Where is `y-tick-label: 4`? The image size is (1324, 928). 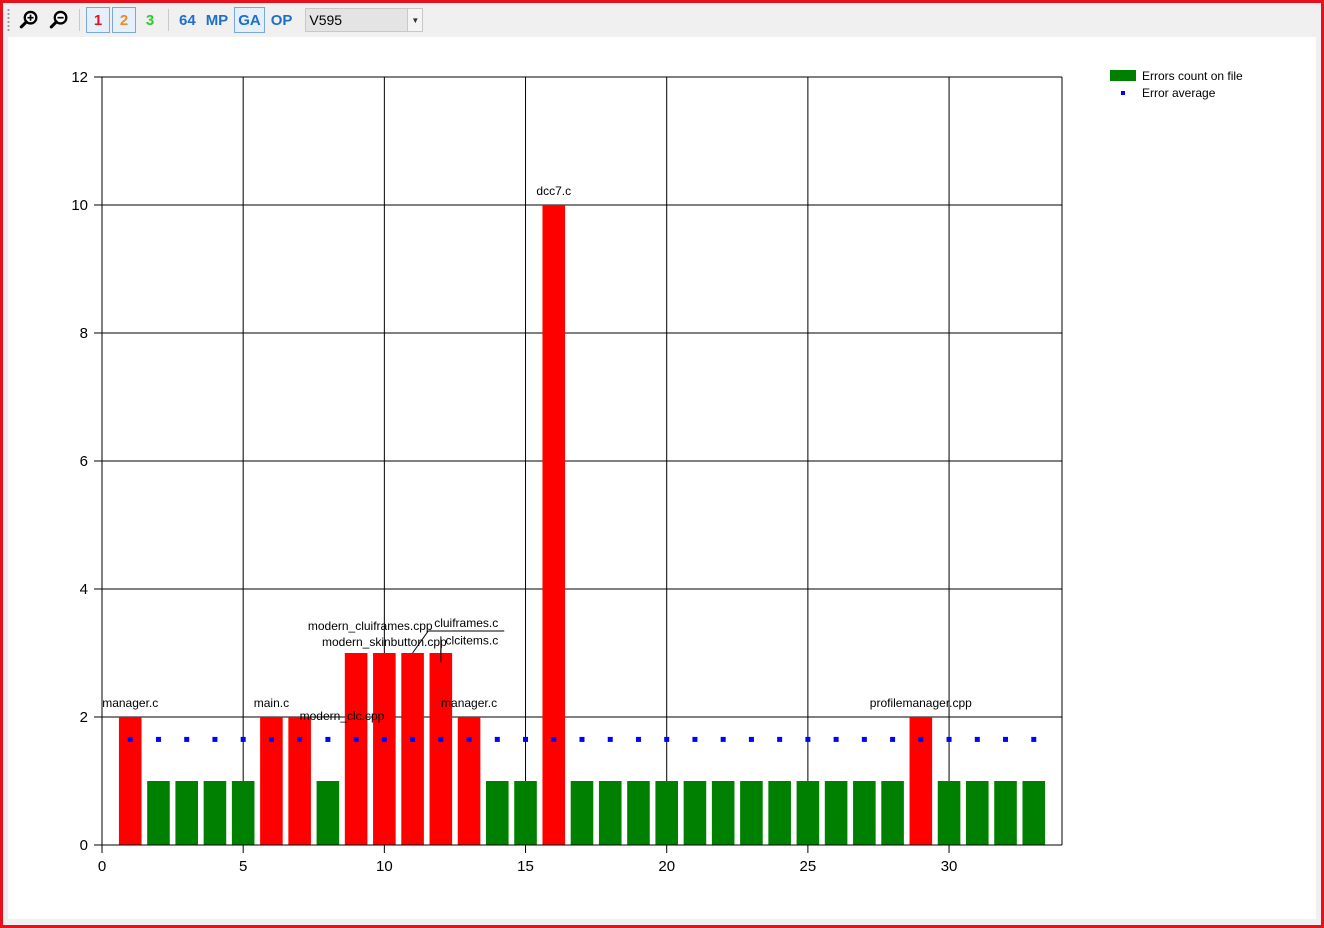
y-tick-label: 4 is located at coordinates (84, 589).